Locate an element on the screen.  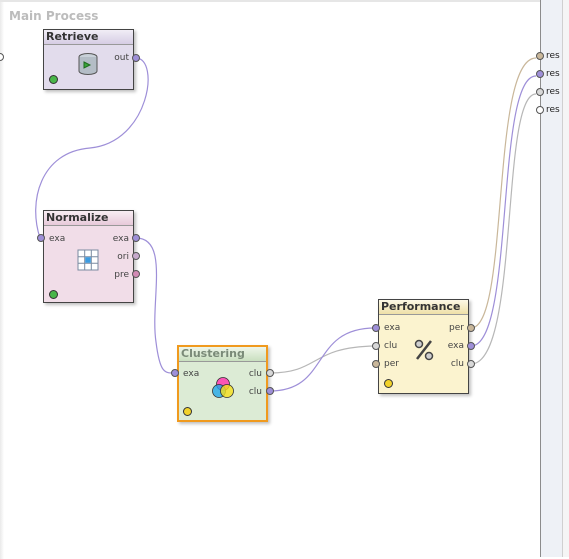
port-label-clu-1: clu is located at coordinates (255, 374).